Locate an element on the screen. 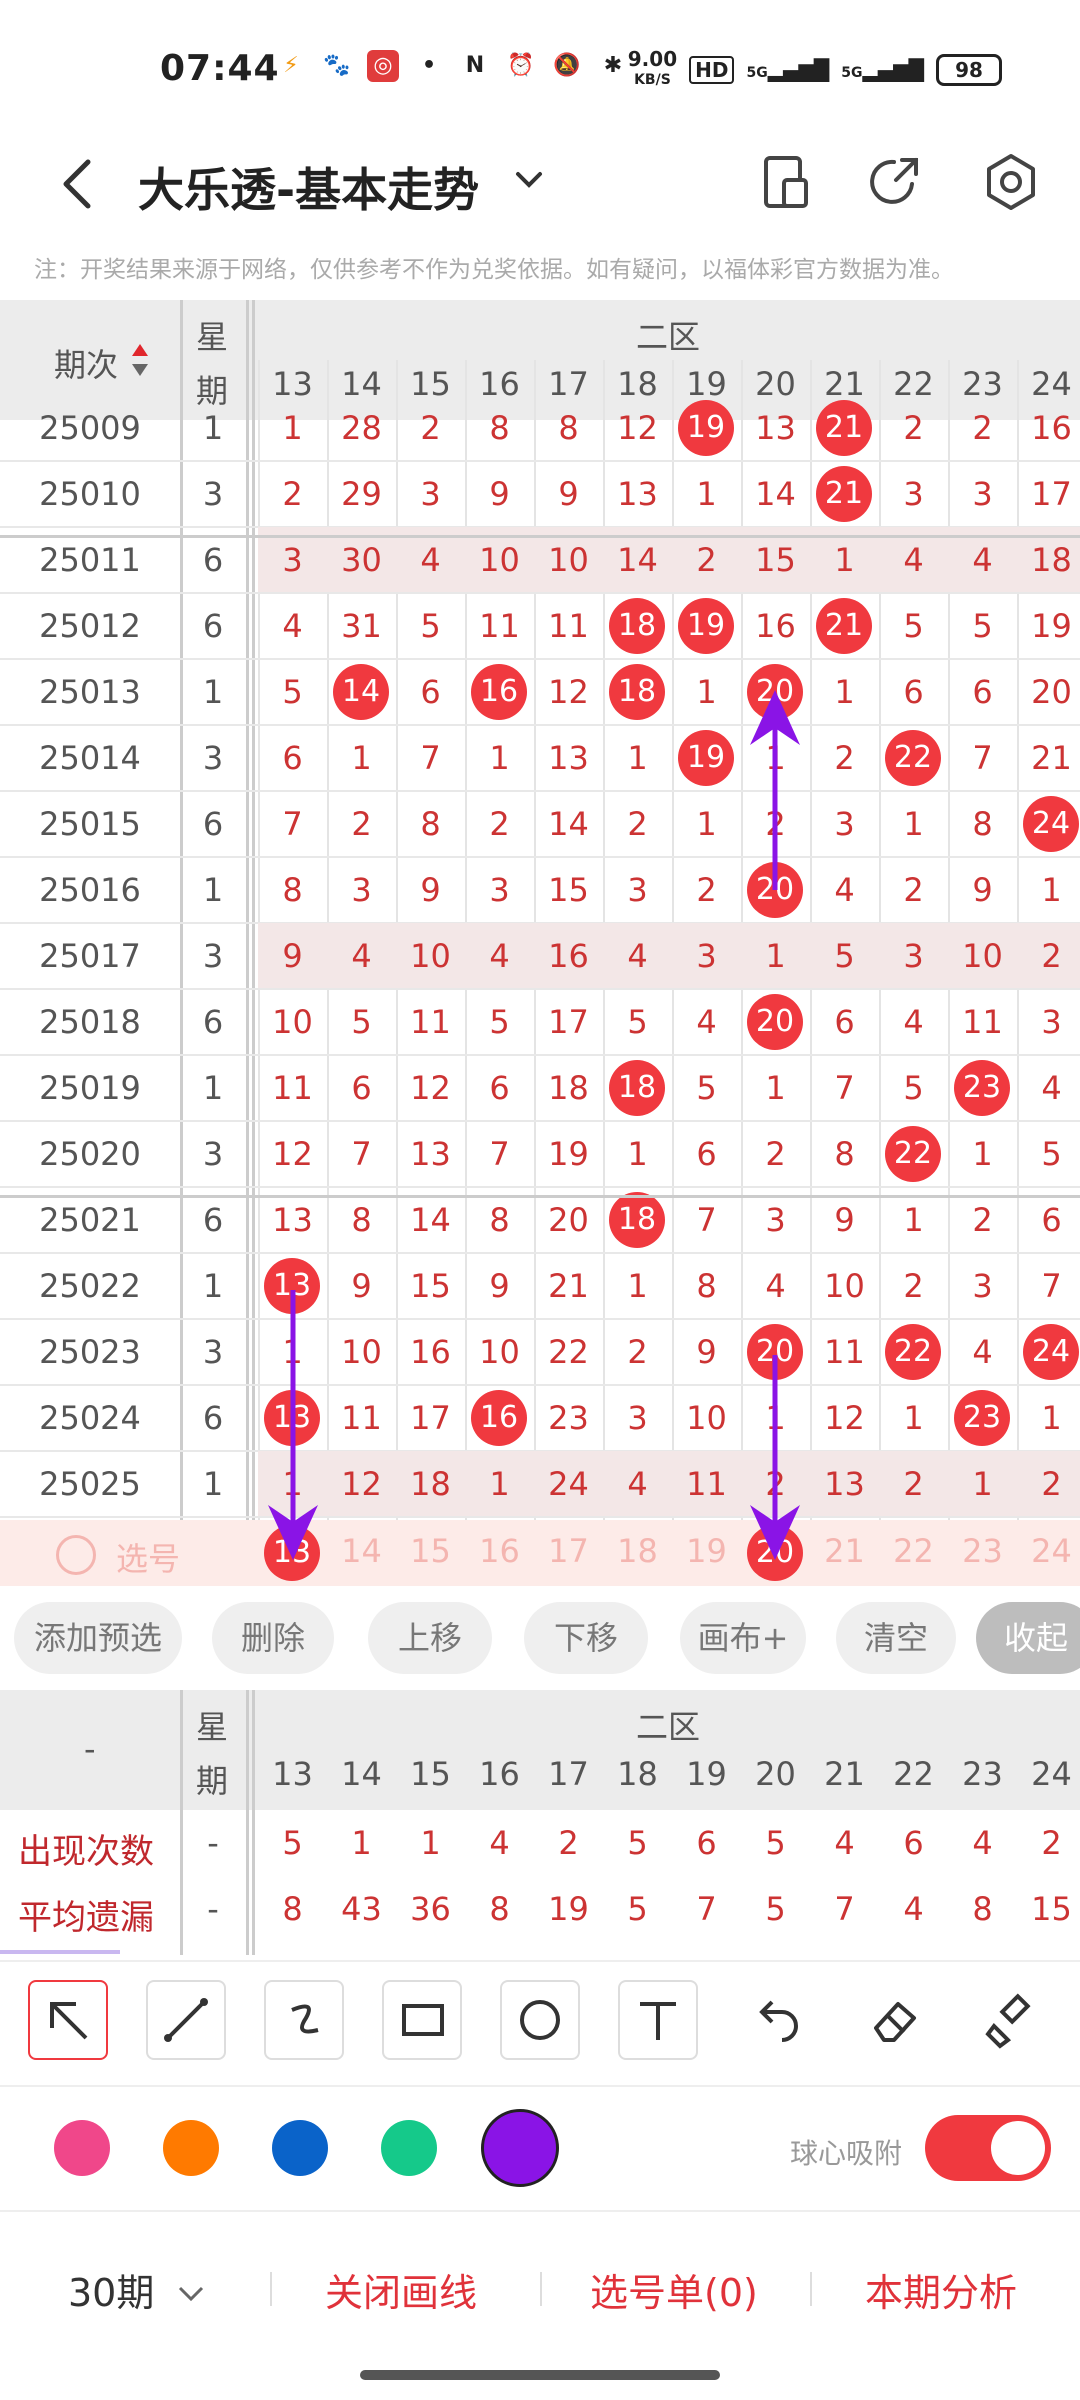  rectangle-icon is located at coordinates (422, 2020).